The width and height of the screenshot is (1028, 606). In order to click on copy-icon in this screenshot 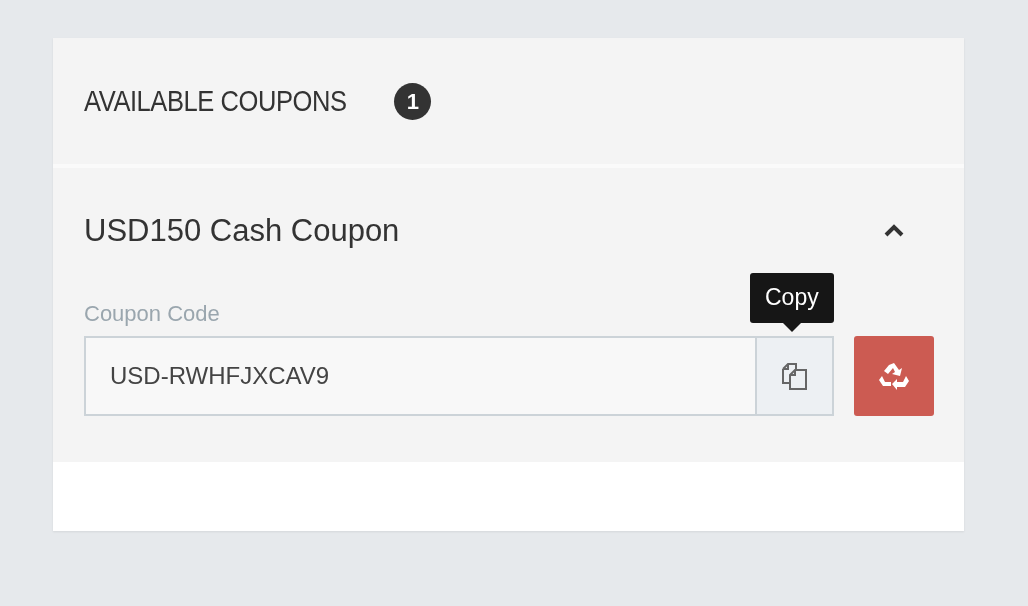, I will do `click(794, 375)`.